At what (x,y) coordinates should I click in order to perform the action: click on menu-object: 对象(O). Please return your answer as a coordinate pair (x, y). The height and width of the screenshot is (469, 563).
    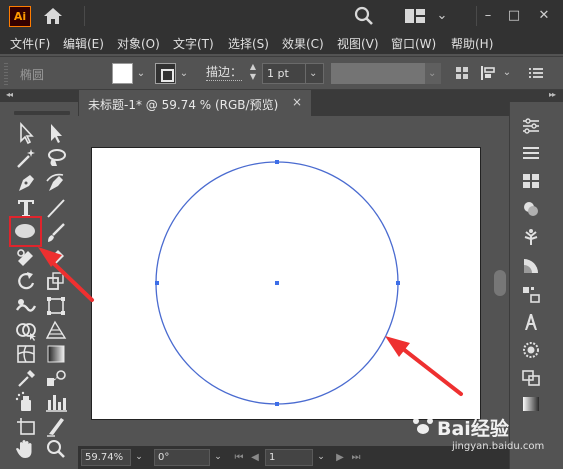
    Looking at the image, I should click on (138, 43).